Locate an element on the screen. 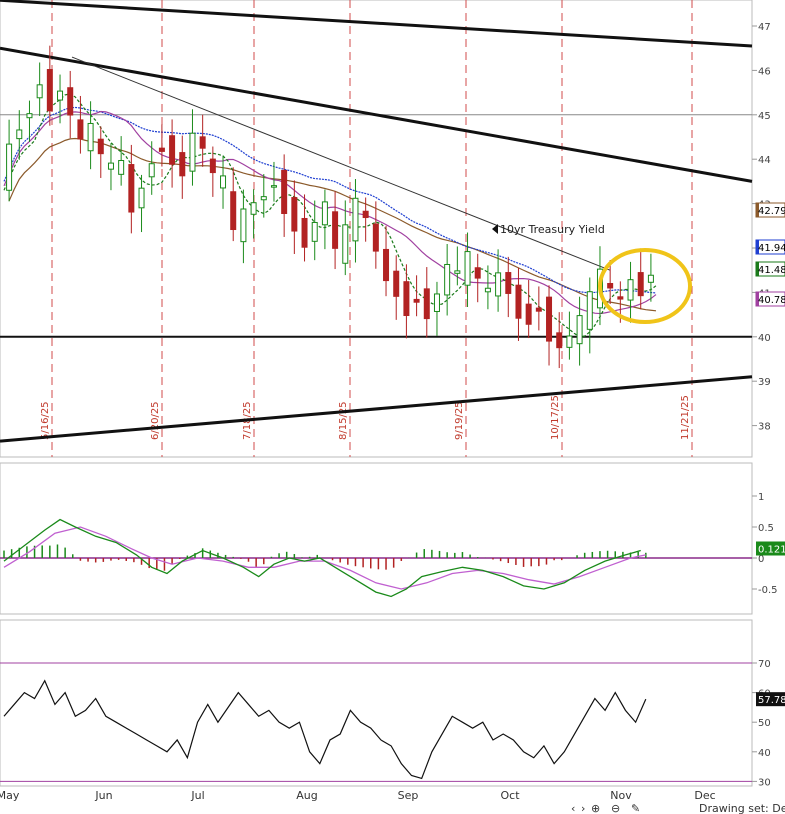 The image size is (785, 814). last-value-text: 40.78 is located at coordinates (771, 300).